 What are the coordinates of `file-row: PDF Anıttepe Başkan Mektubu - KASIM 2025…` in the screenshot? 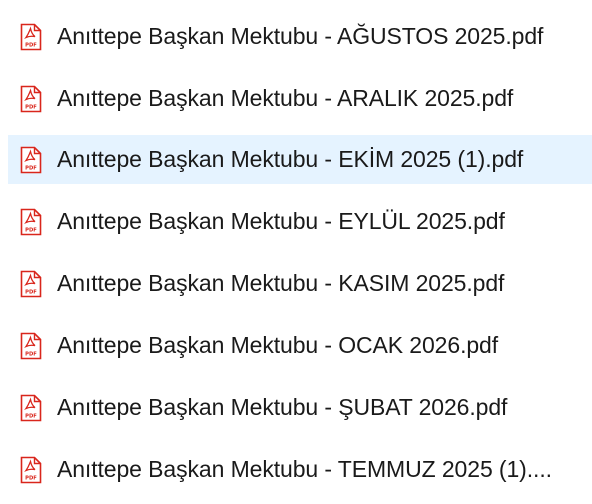 It's located at (300, 283).